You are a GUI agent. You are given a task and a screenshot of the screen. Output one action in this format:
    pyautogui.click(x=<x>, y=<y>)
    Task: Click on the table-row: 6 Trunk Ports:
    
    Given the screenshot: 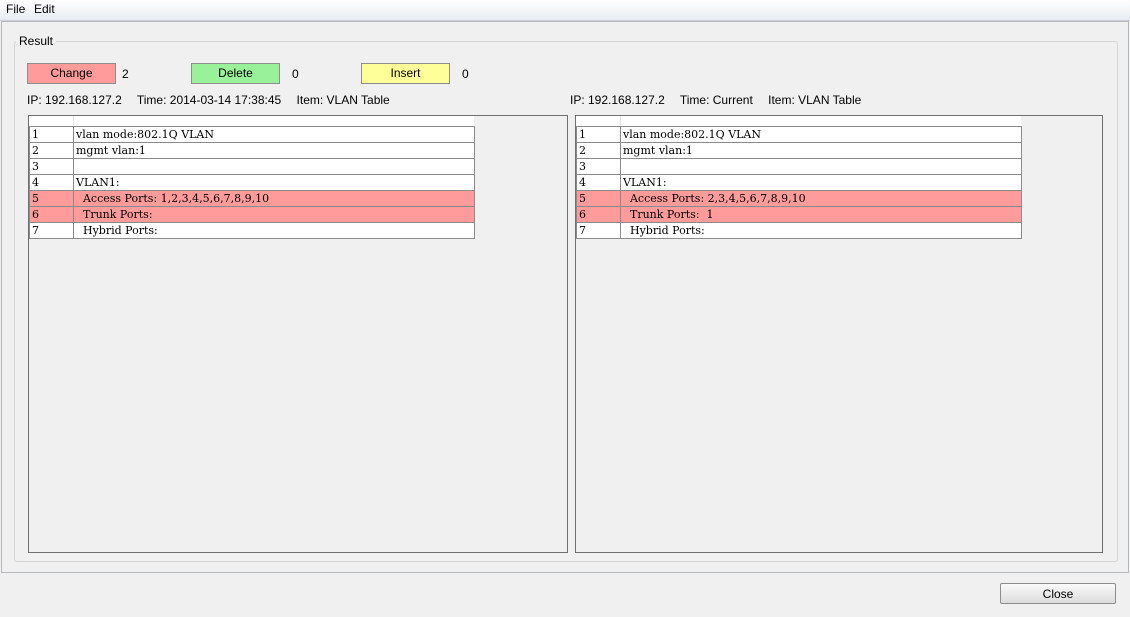 What is the action you would take?
    pyautogui.click(x=252, y=214)
    